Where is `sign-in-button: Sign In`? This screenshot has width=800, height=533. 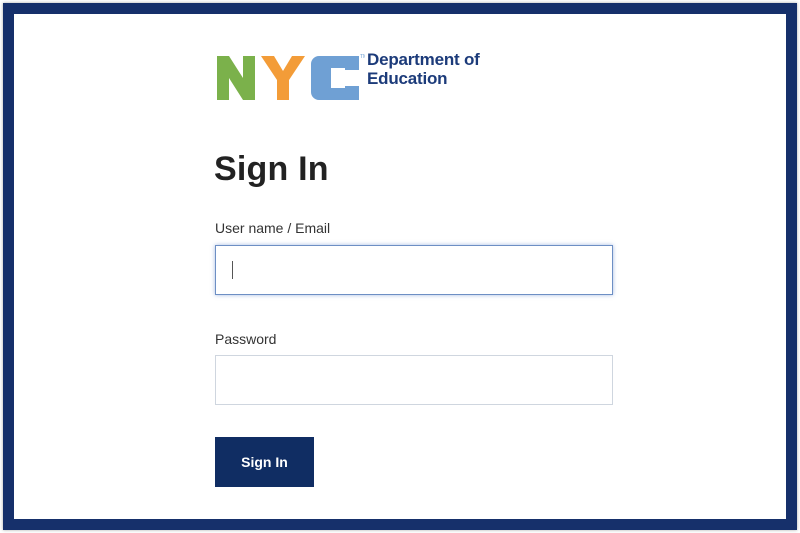 sign-in-button: Sign In is located at coordinates (264, 462).